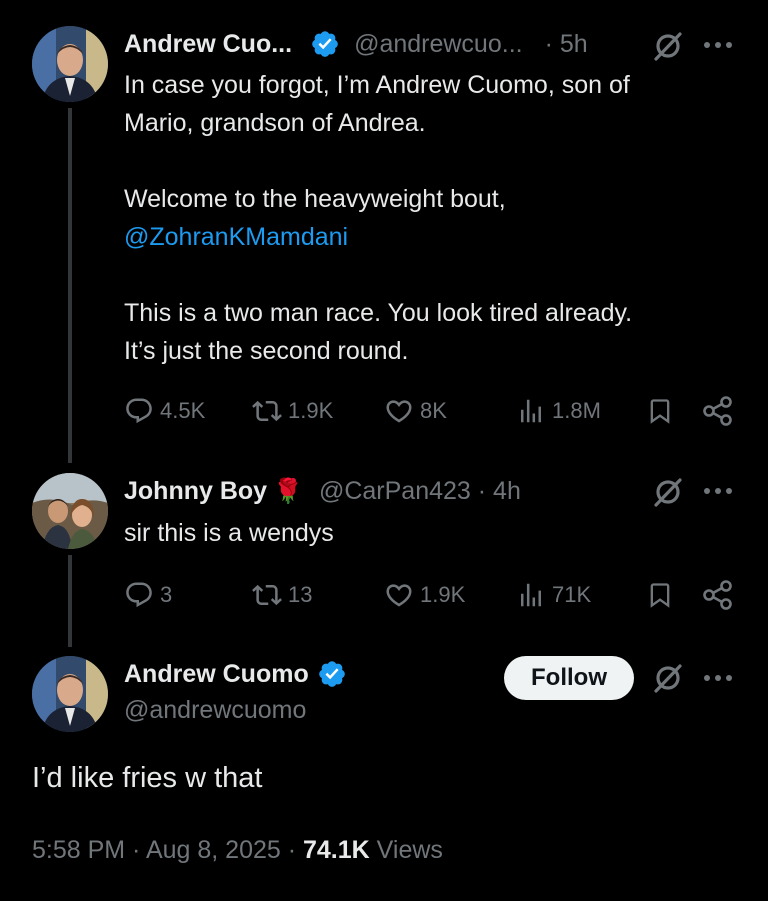  I want to click on tweet2-author-name: Johnny Boy, so click(195, 491).